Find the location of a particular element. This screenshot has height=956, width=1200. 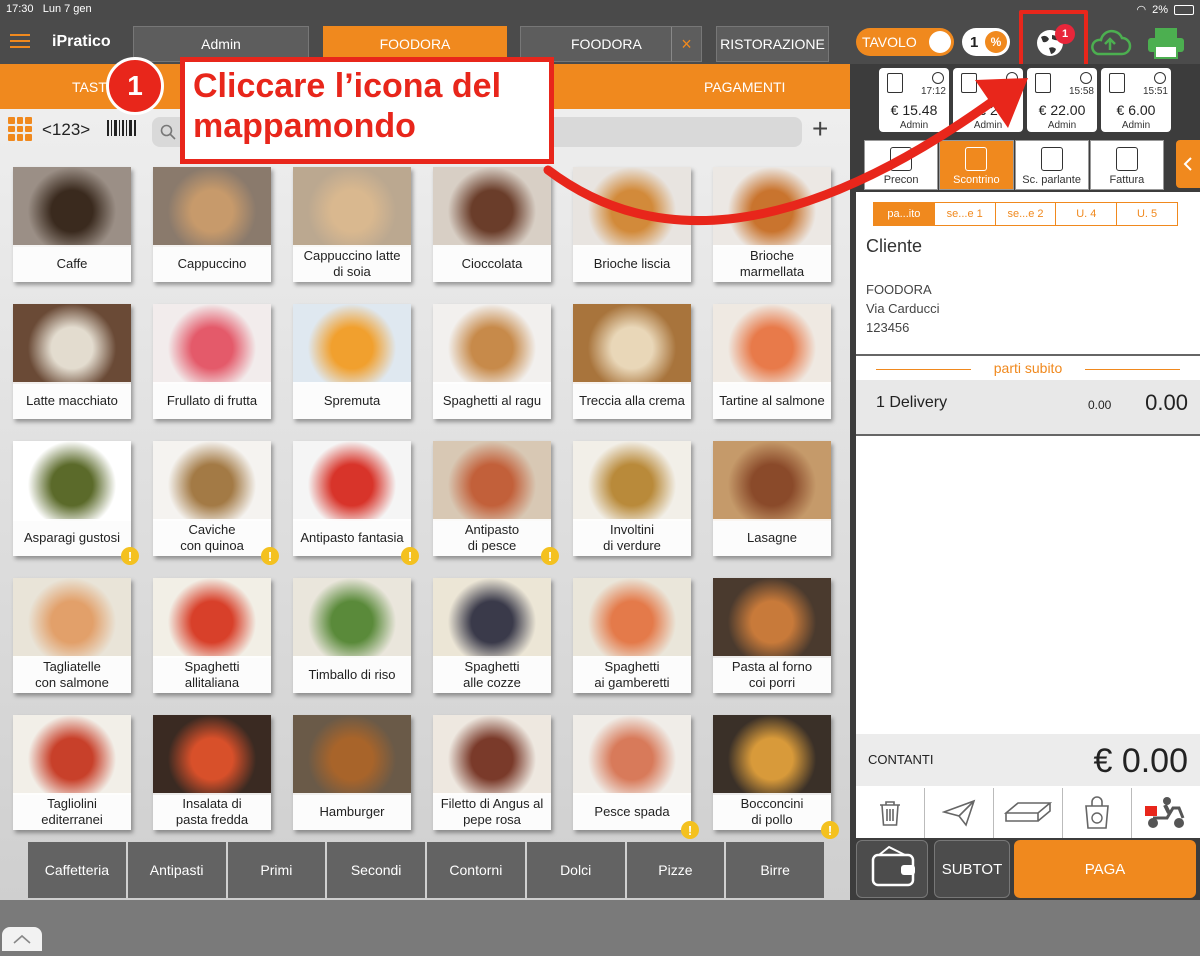

document-icon is located at coordinates (1043, 83).